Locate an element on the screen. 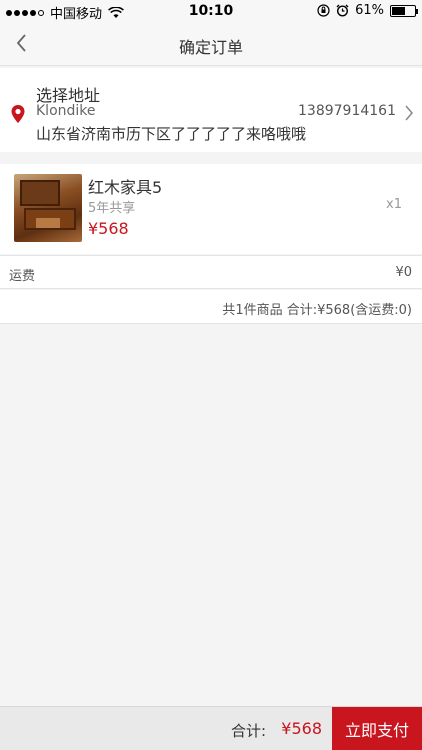  summary-text: 共1件商品 合计:¥568(含运费:0) is located at coordinates (317, 310).